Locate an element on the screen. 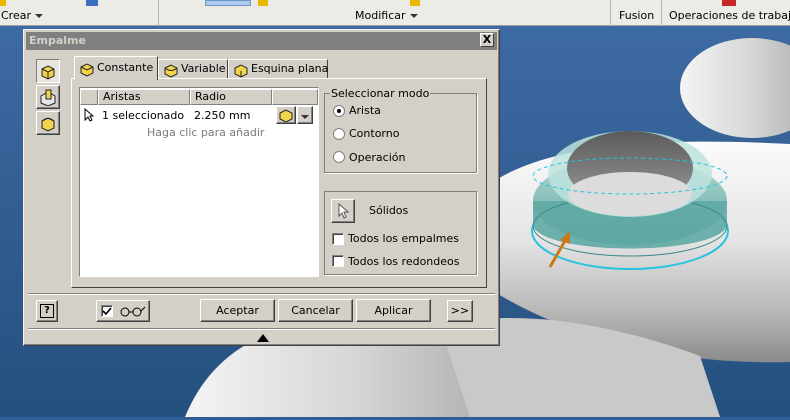  expand-triangle-icon is located at coordinates (263, 338).